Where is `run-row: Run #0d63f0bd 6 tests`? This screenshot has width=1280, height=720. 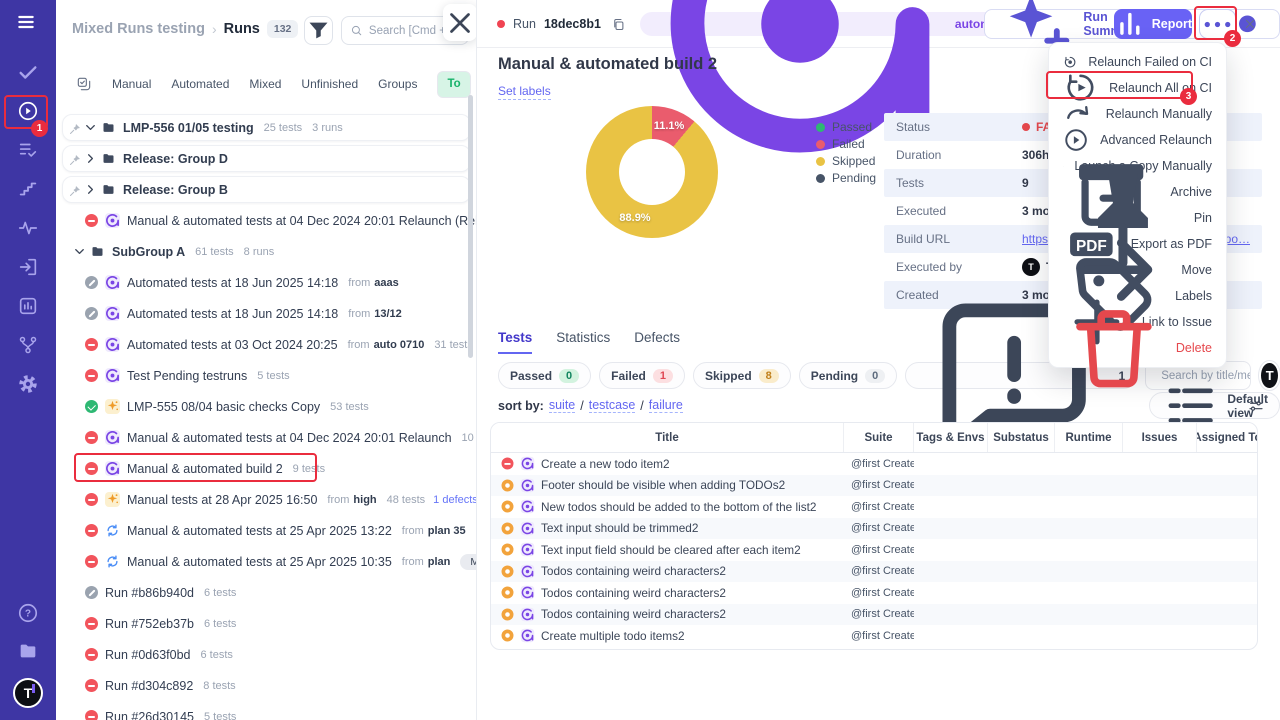 run-row: Run #0d63f0bd 6 tests is located at coordinates (266, 654).